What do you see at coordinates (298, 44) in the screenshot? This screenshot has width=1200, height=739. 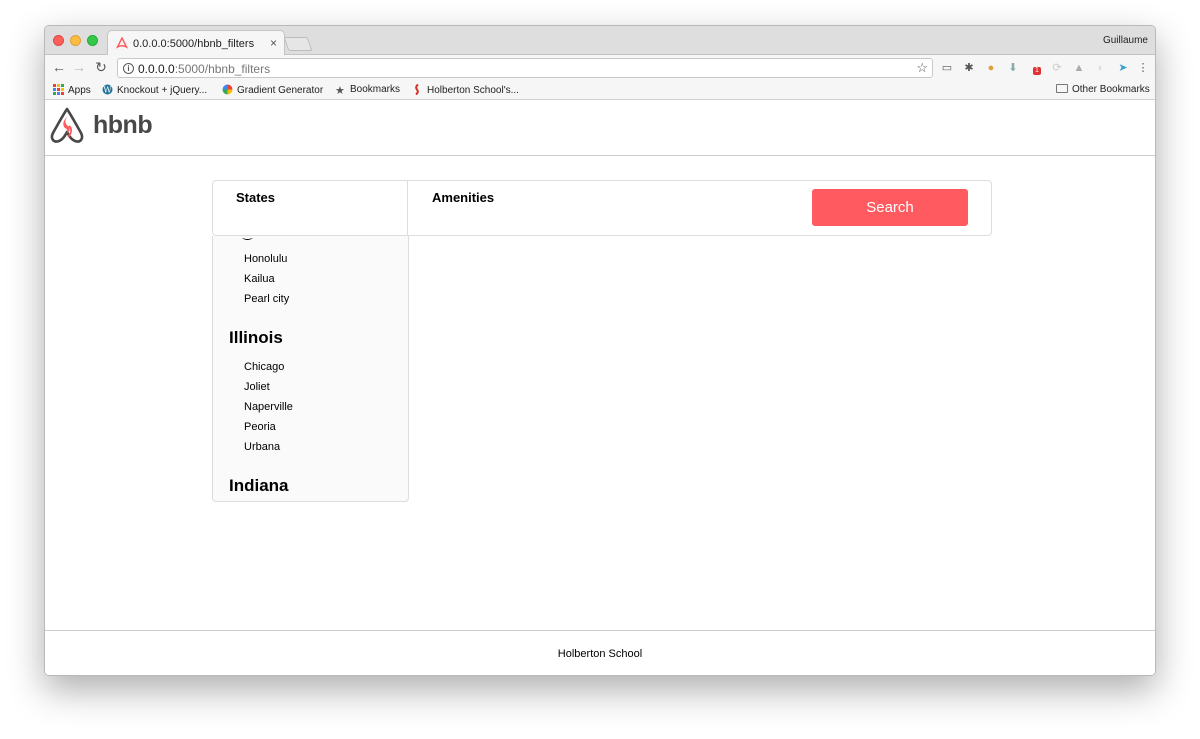 I see `new-tab-button` at bounding box center [298, 44].